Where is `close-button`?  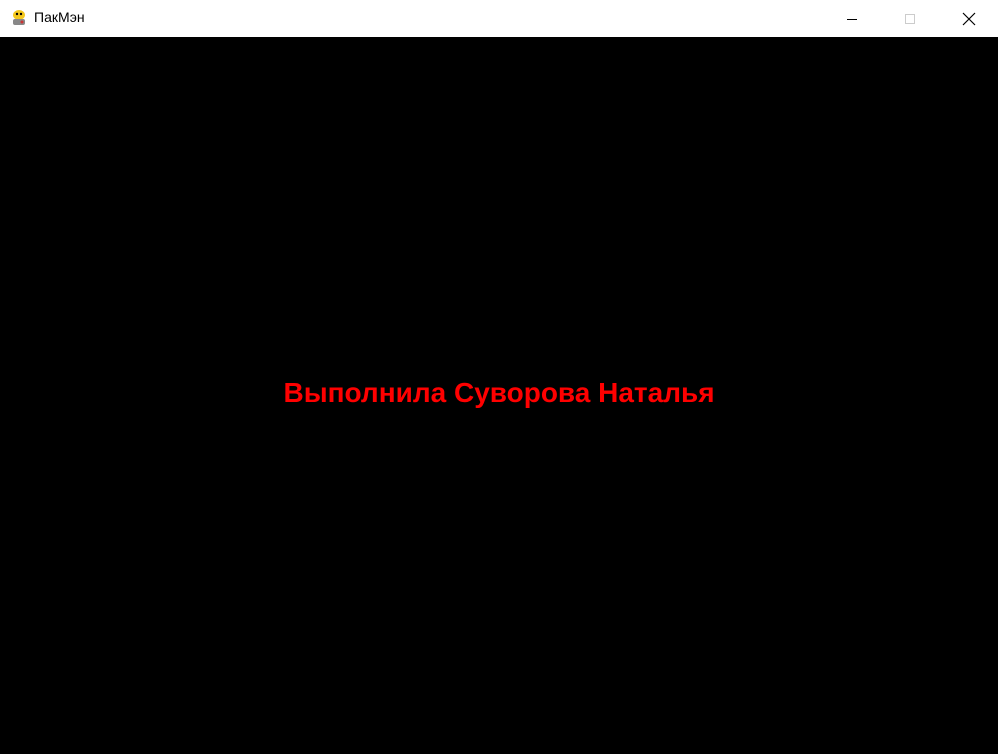 close-button is located at coordinates (969, 18).